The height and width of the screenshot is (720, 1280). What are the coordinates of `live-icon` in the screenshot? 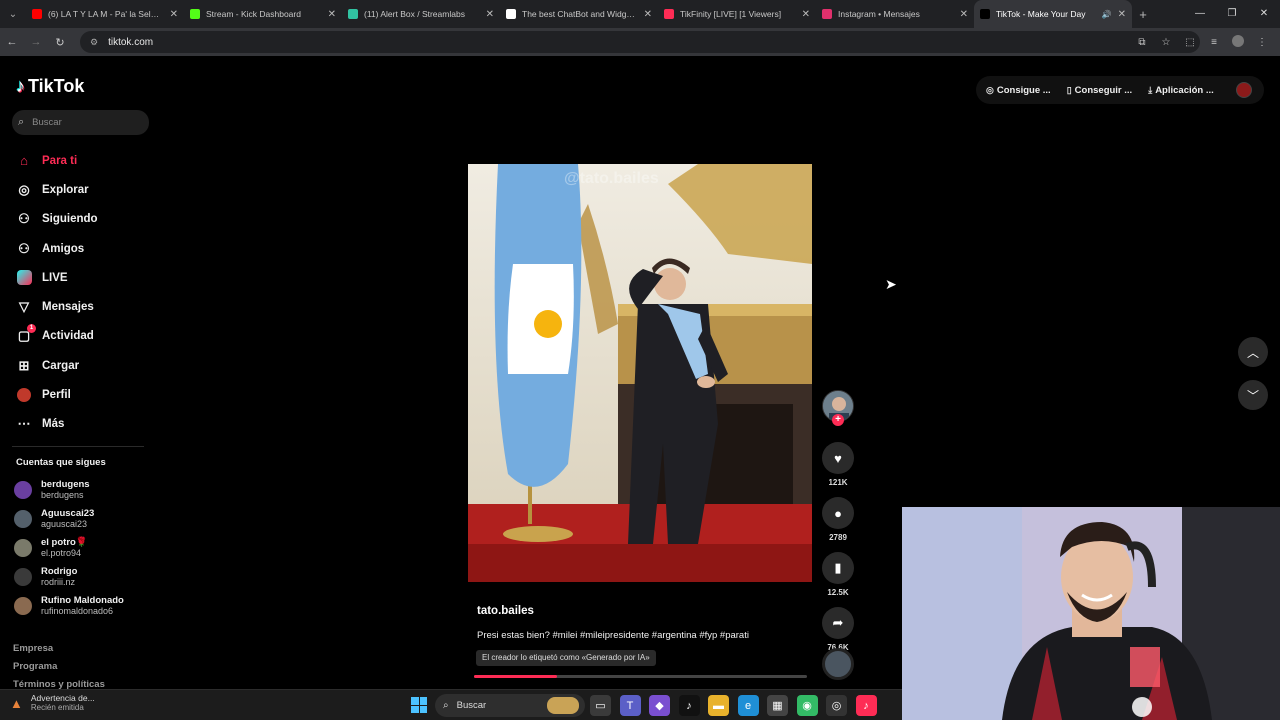 It's located at (24, 278).